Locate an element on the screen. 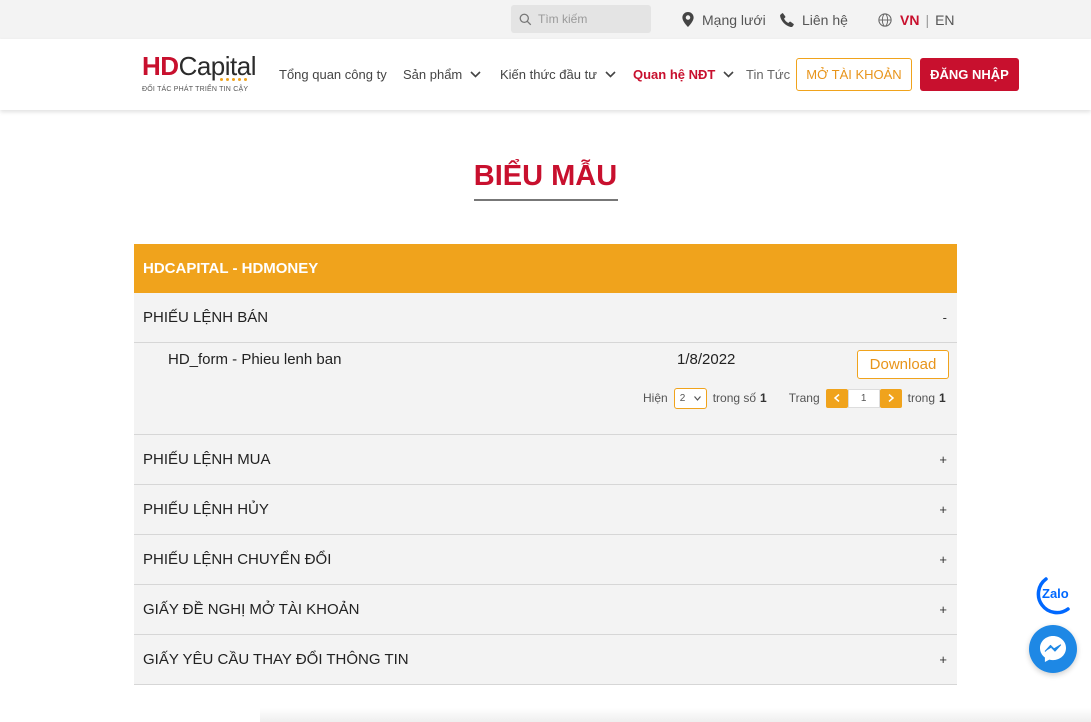  chevron-left-icon is located at coordinates (836, 398).